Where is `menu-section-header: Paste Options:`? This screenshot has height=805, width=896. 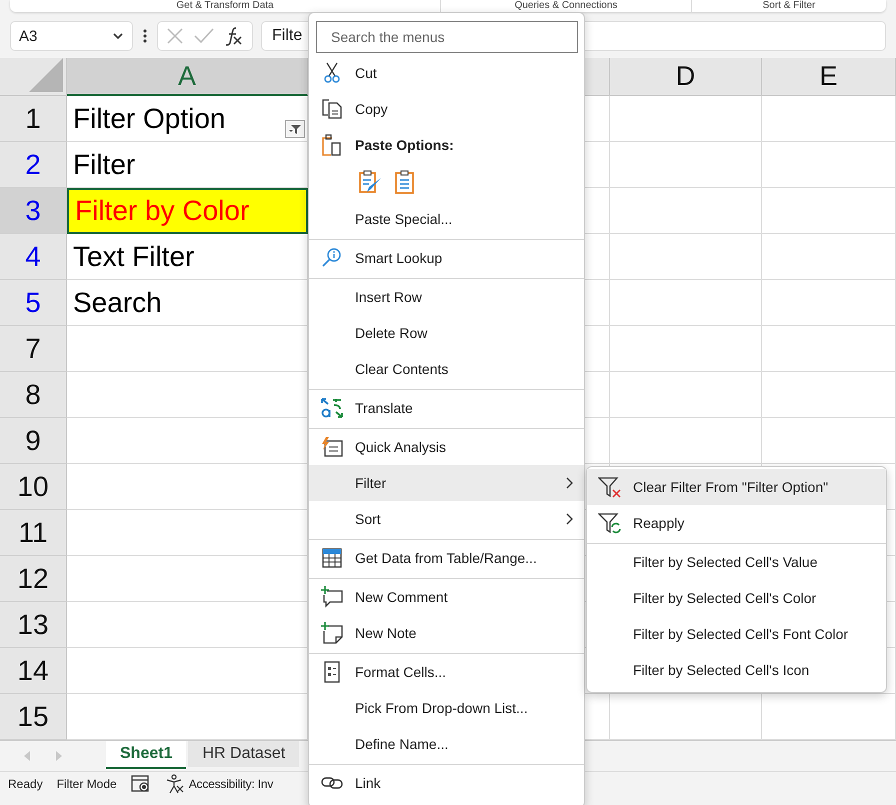 menu-section-header: Paste Options: is located at coordinates (404, 145).